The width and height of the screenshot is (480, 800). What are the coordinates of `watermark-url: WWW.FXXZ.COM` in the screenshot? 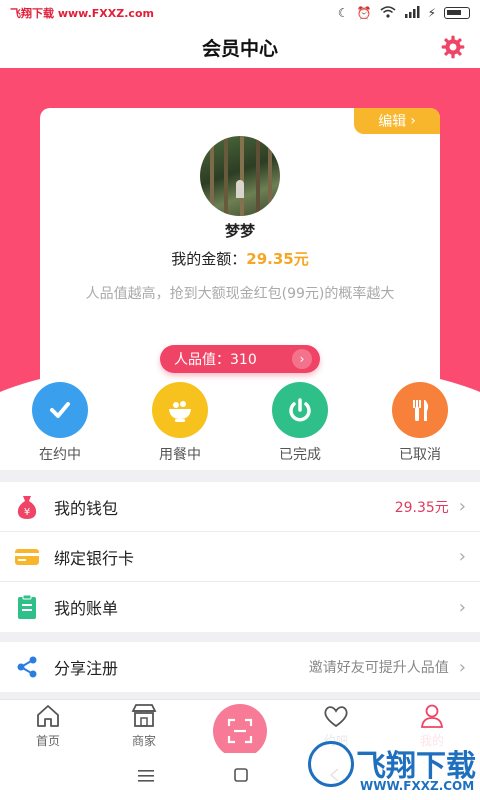 It's located at (417, 786).